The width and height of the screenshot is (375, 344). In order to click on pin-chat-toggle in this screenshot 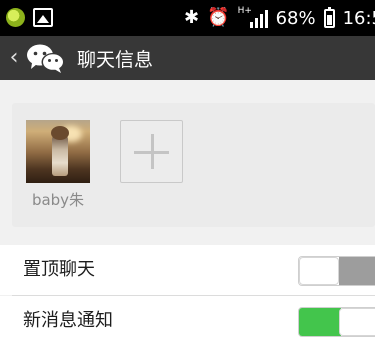, I will do `click(336, 271)`.